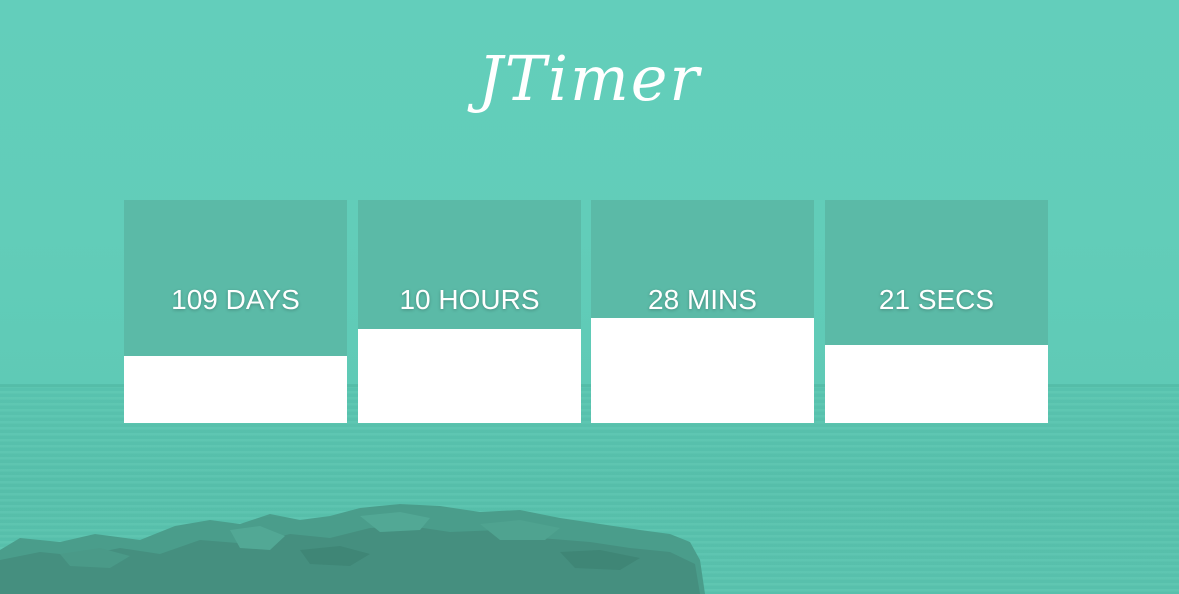 The height and width of the screenshot is (594, 1179). Describe the element at coordinates (936, 299) in the screenshot. I see `countdown-label-secs: 21 SECS` at that location.